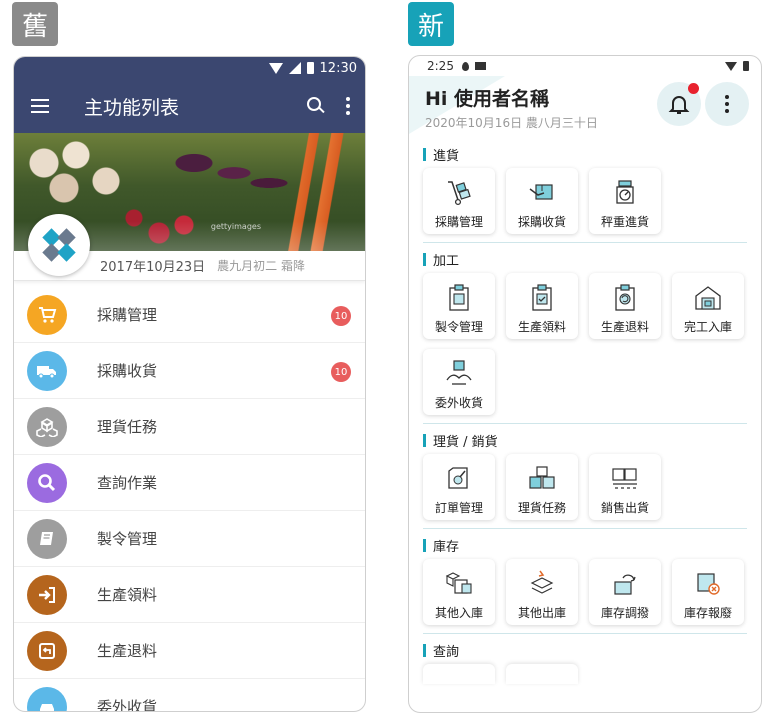  What do you see at coordinates (431, 24) in the screenshot?
I see `new-version-label: 新` at bounding box center [431, 24].